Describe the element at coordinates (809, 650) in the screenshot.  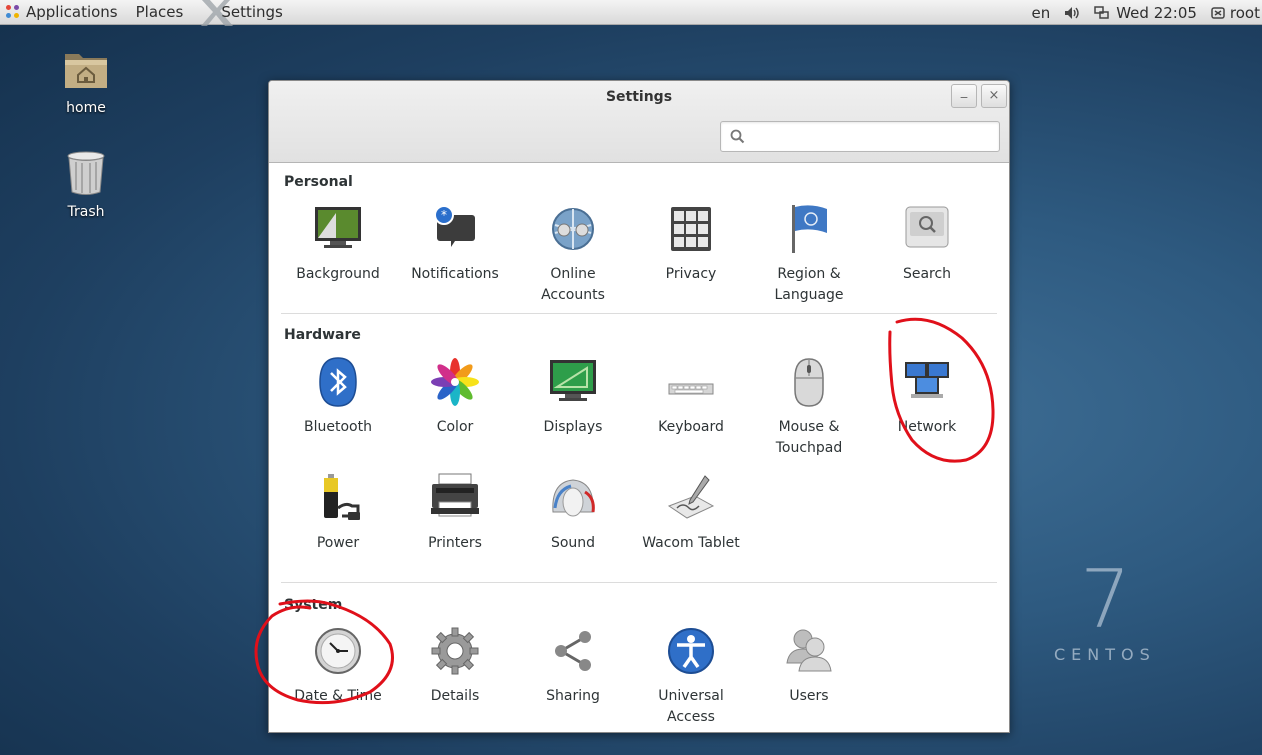
I see `users-icon` at that location.